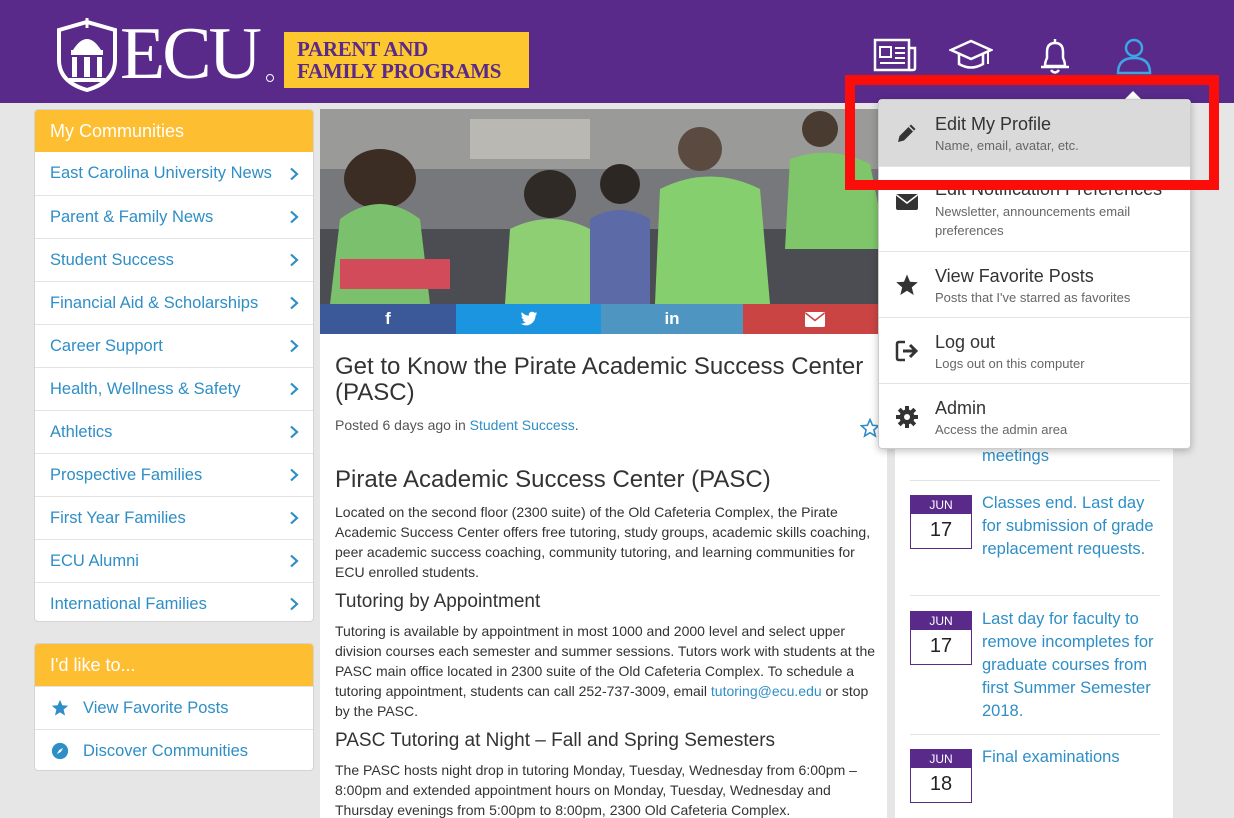 This screenshot has width=1234, height=818. I want to click on event-date-badge: JUN 18, so click(941, 776).